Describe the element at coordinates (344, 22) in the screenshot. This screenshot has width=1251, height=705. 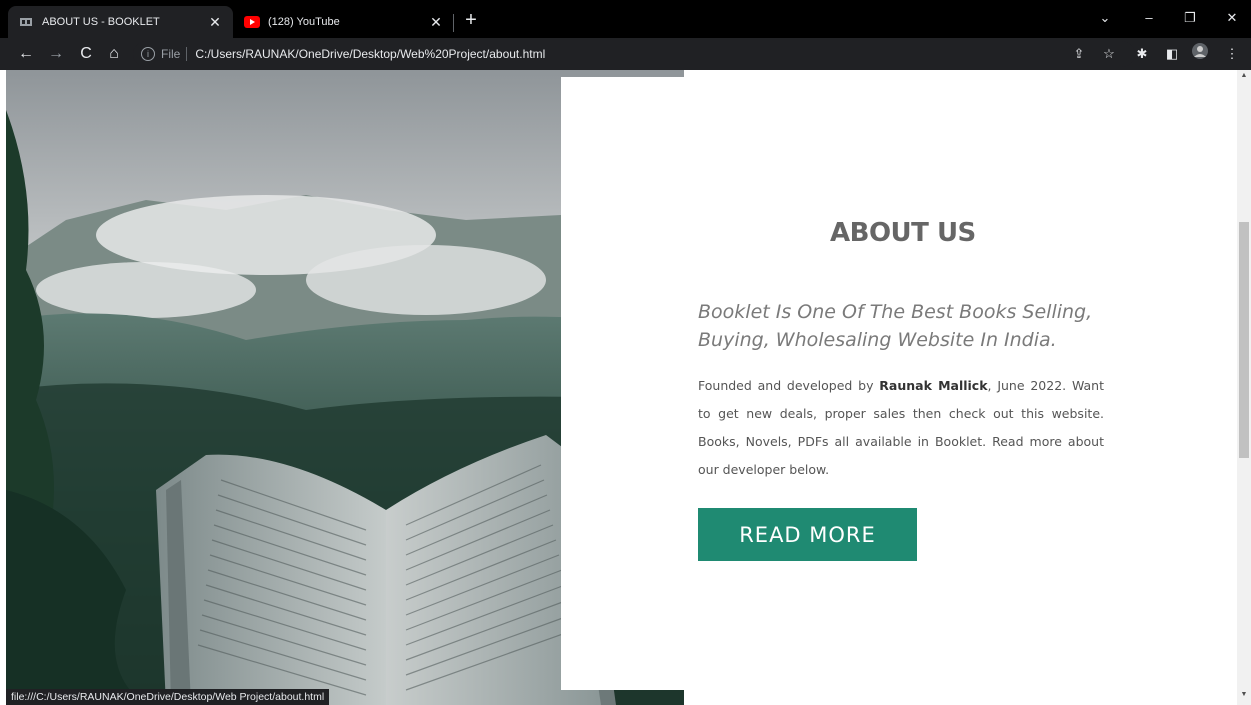
I see `tab-youtube: (128) YouTube ✕` at that location.